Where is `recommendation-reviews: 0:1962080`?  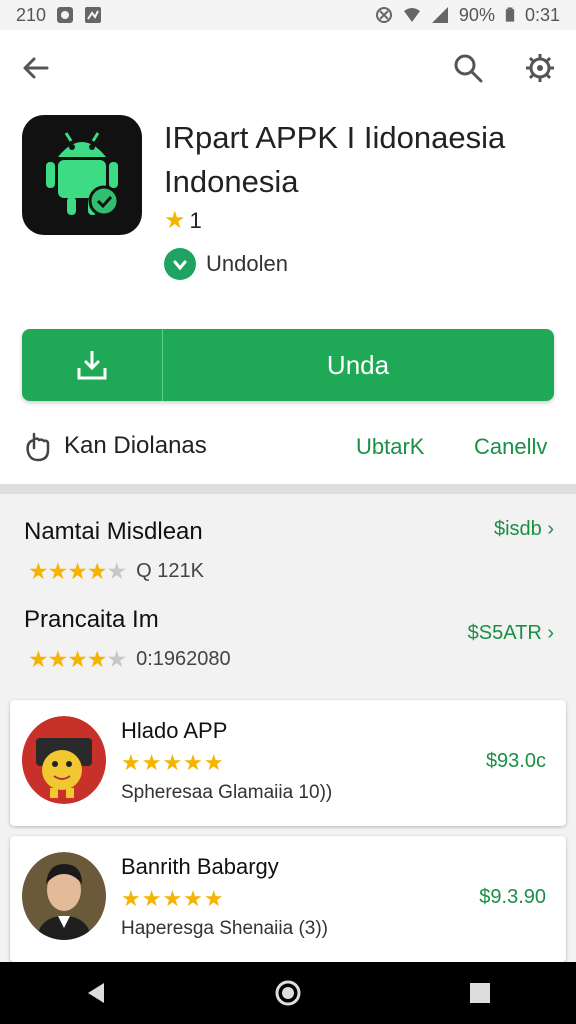
recommendation-reviews: 0:1962080 is located at coordinates (183, 659).